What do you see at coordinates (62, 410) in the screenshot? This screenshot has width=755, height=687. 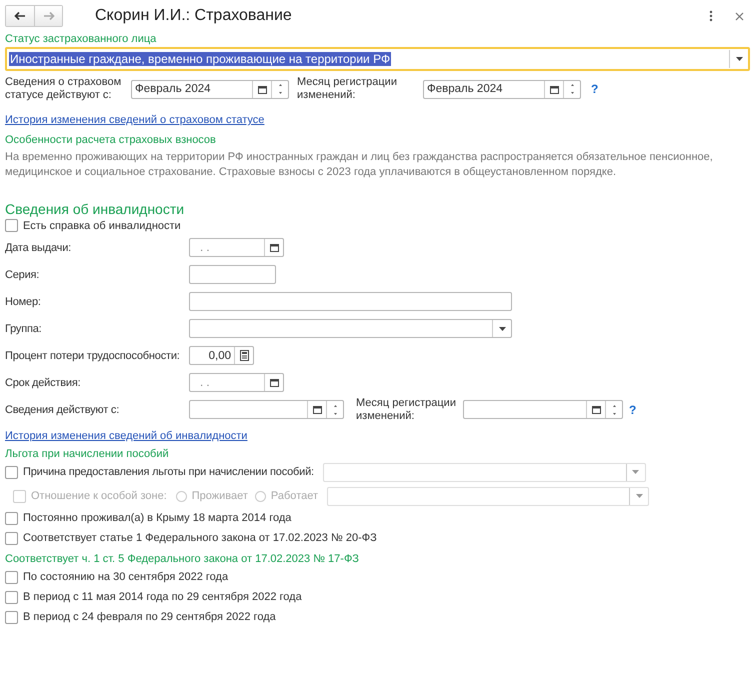 I see `field-label: Сведения действуют с:` at bounding box center [62, 410].